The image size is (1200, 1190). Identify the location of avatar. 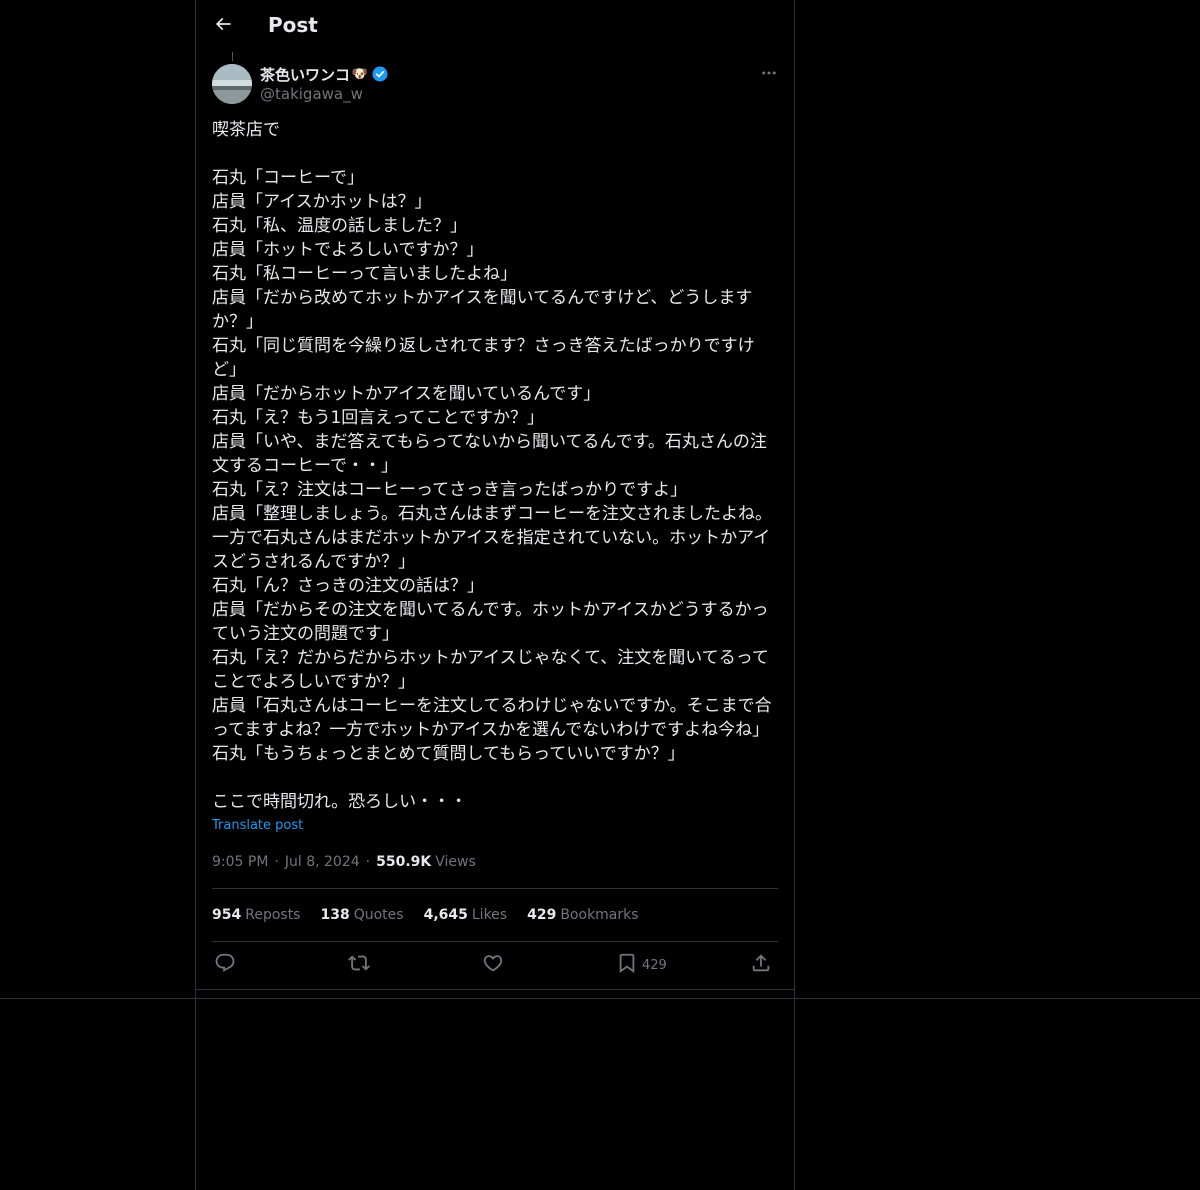
(232, 84).